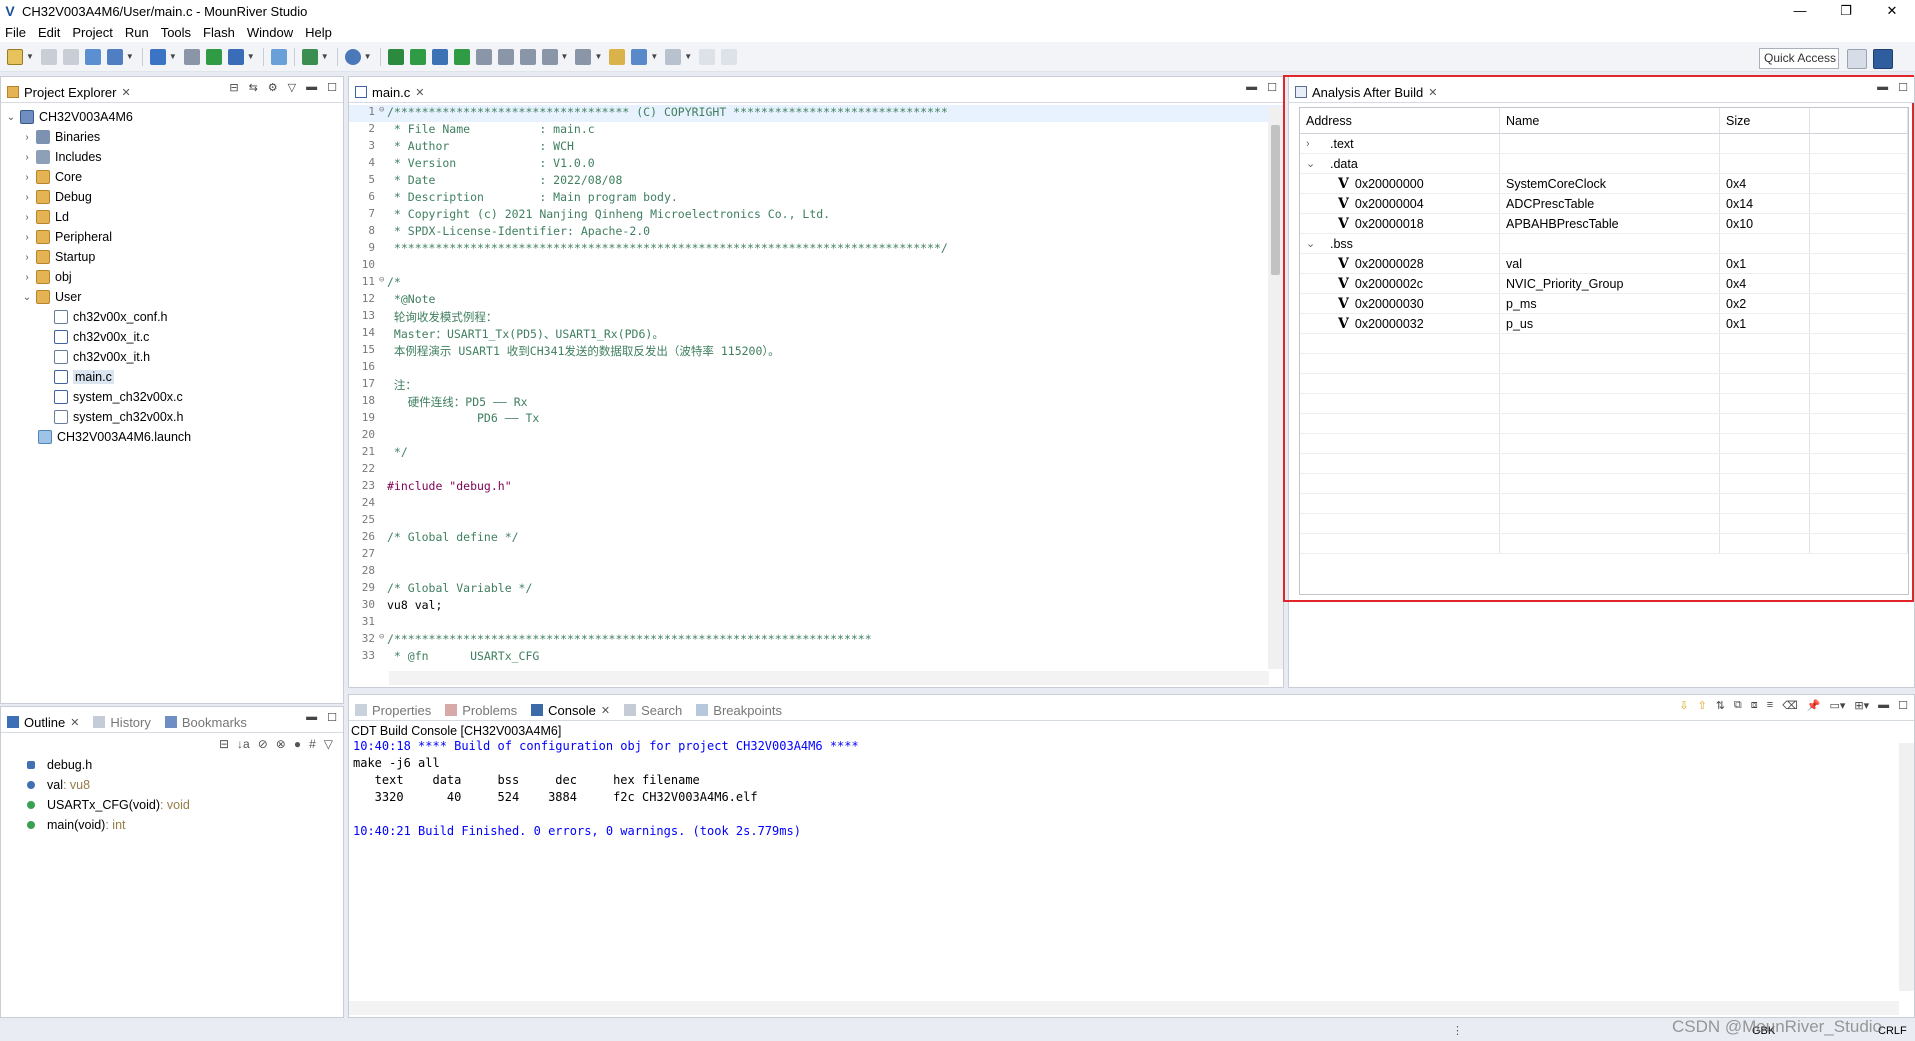 The height and width of the screenshot is (1041, 1915). Describe the element at coordinates (1604, 264) in the screenshot. I see `table-row: V 0x20000028 val 0x1` at that location.